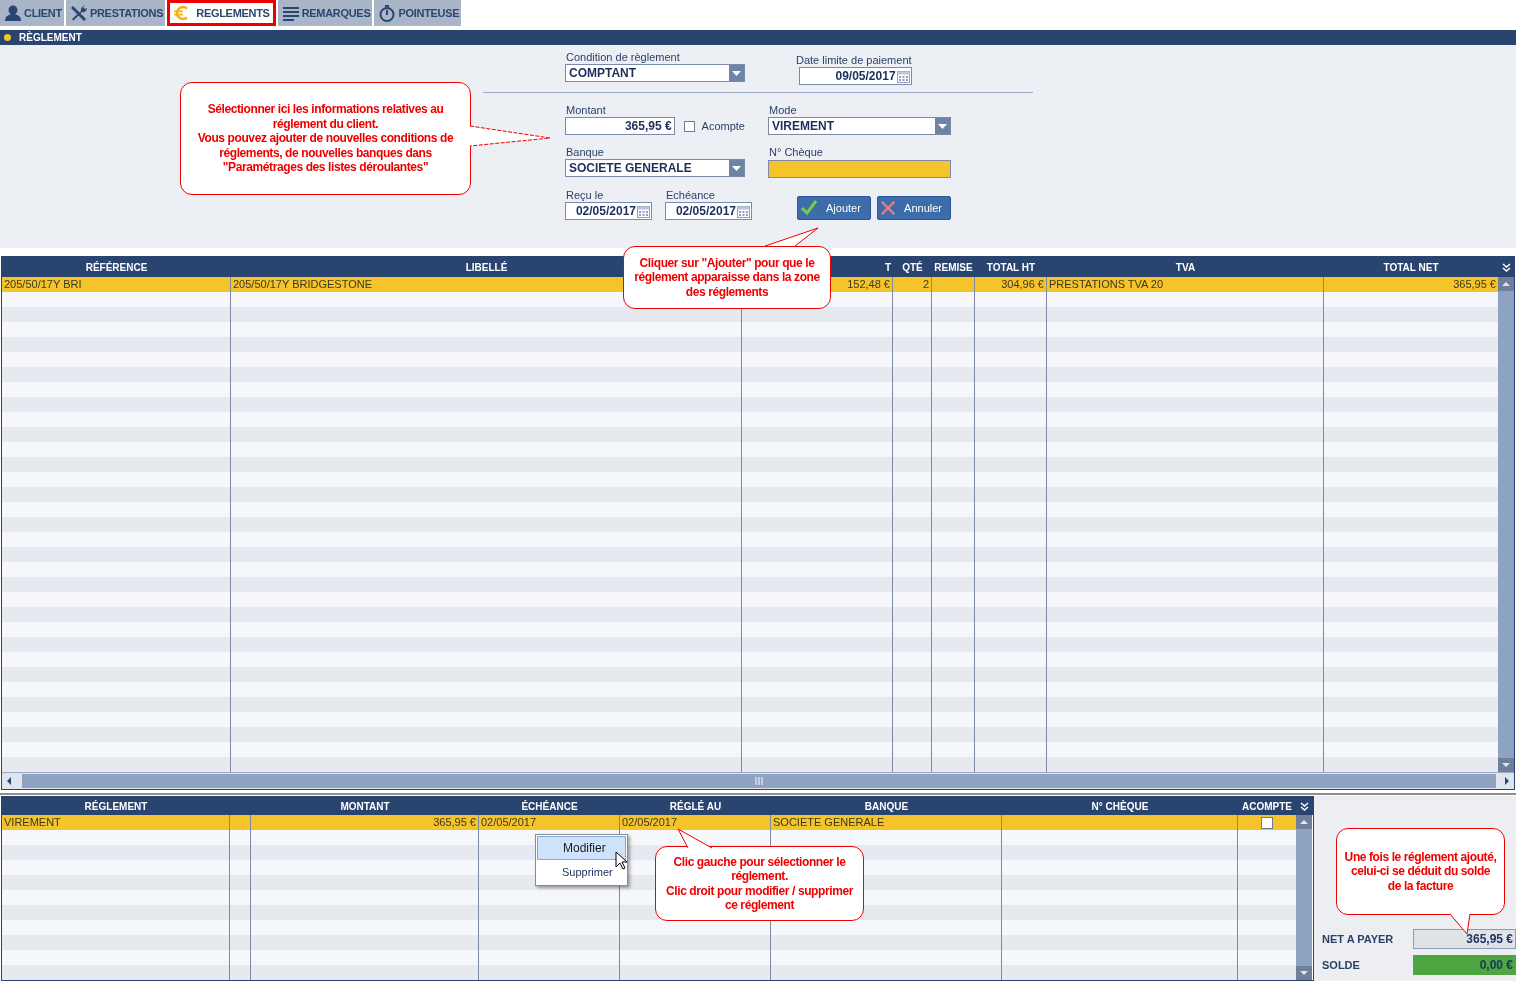 This screenshot has height=984, width=1516. What do you see at coordinates (325, 13) in the screenshot?
I see `tab: REMARQUES` at bounding box center [325, 13].